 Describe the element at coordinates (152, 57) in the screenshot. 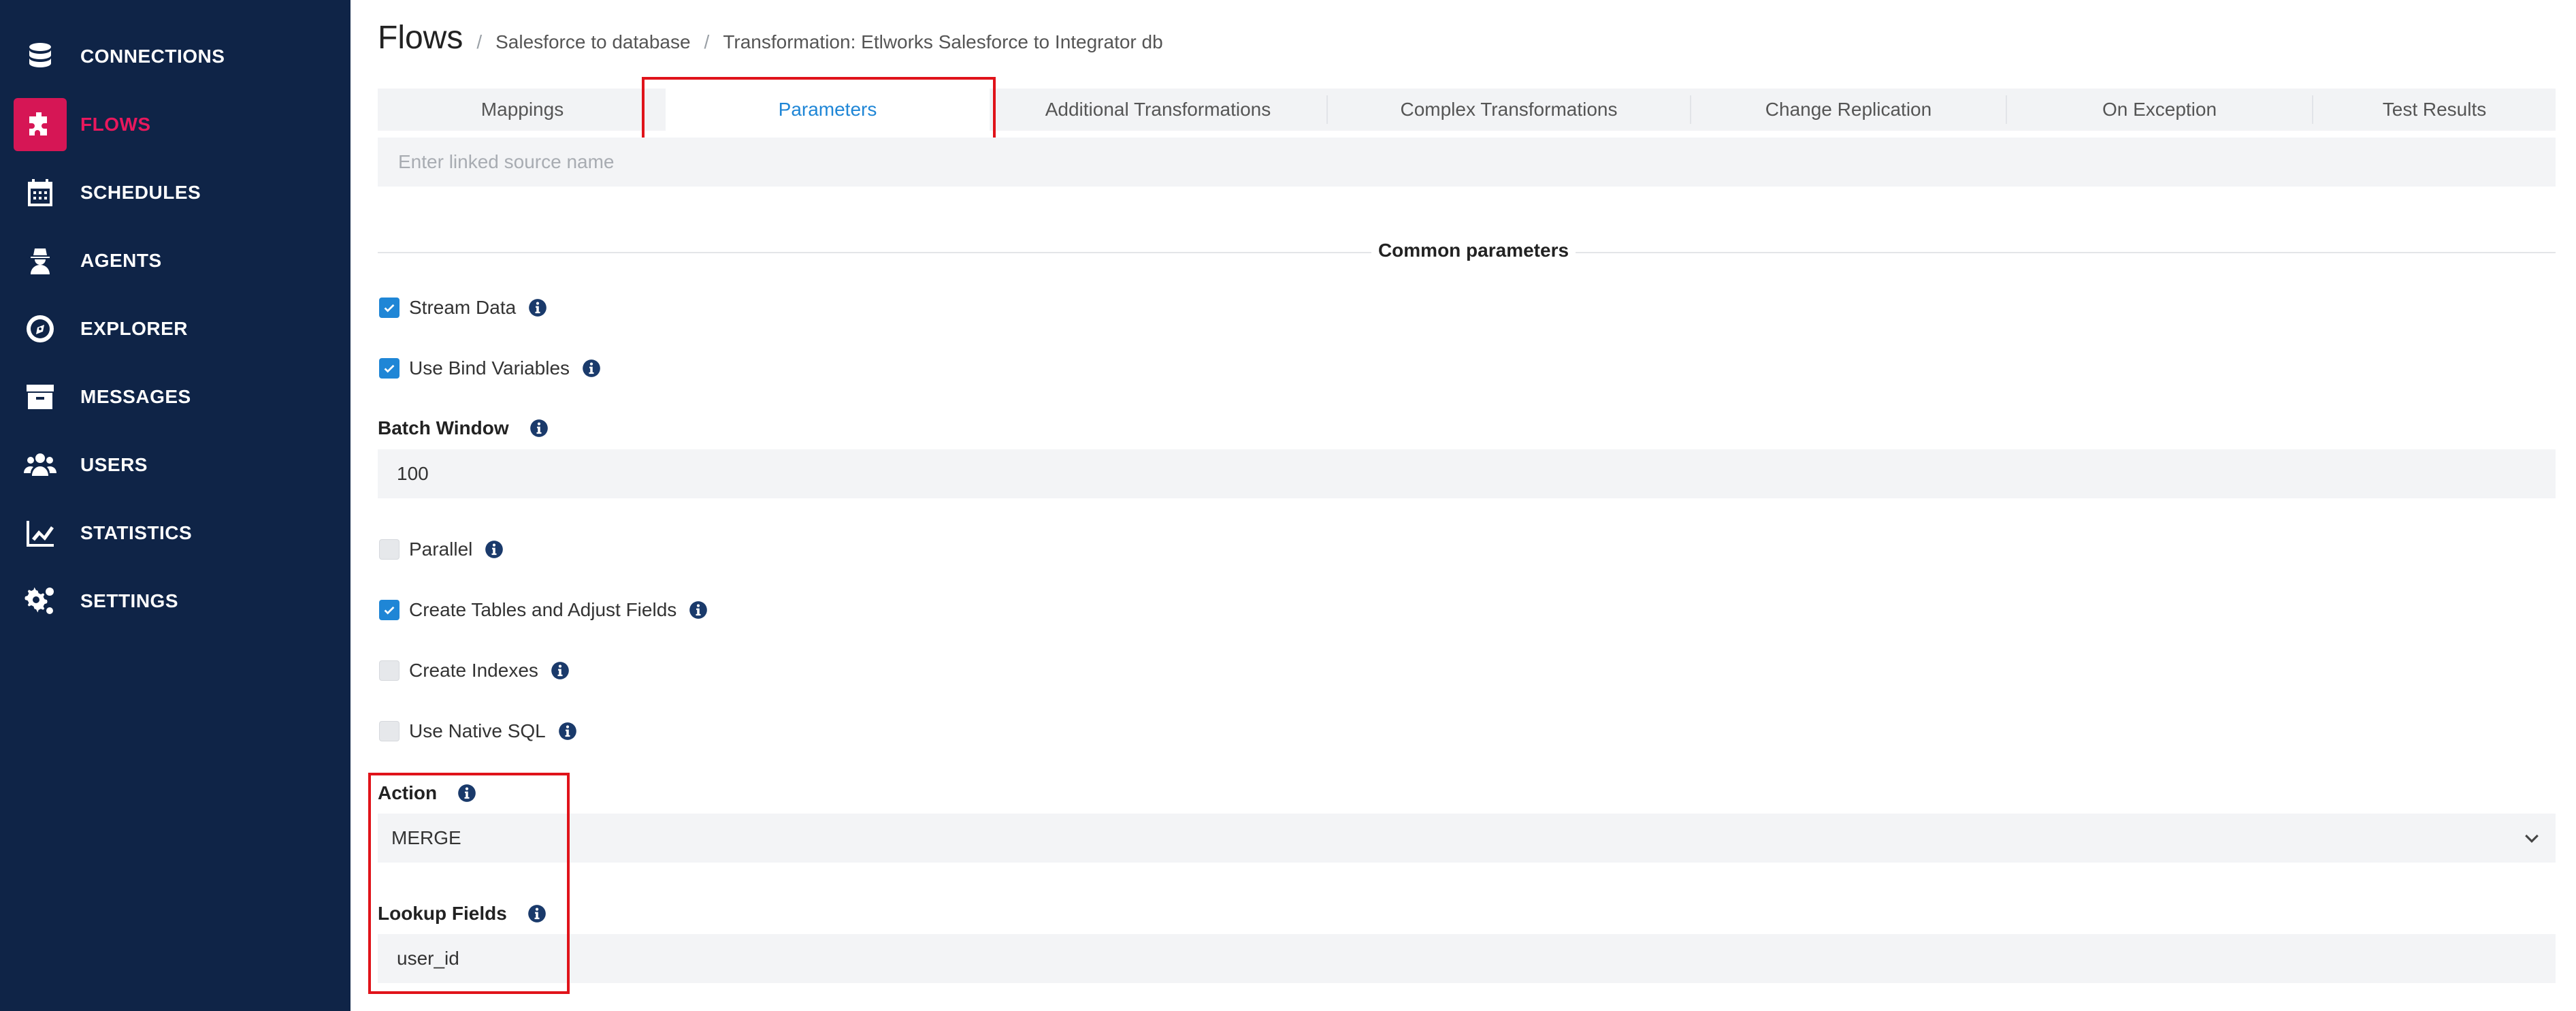

I see `nav-label: CONNECTIONS` at that location.